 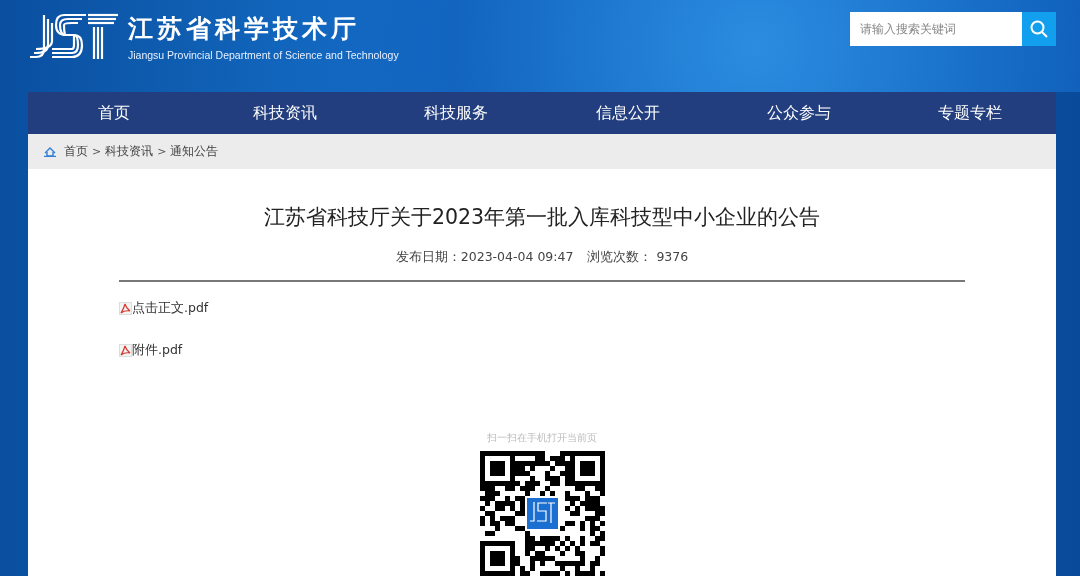 What do you see at coordinates (285, 113) in the screenshot?
I see `nav-item: 科技资讯` at bounding box center [285, 113].